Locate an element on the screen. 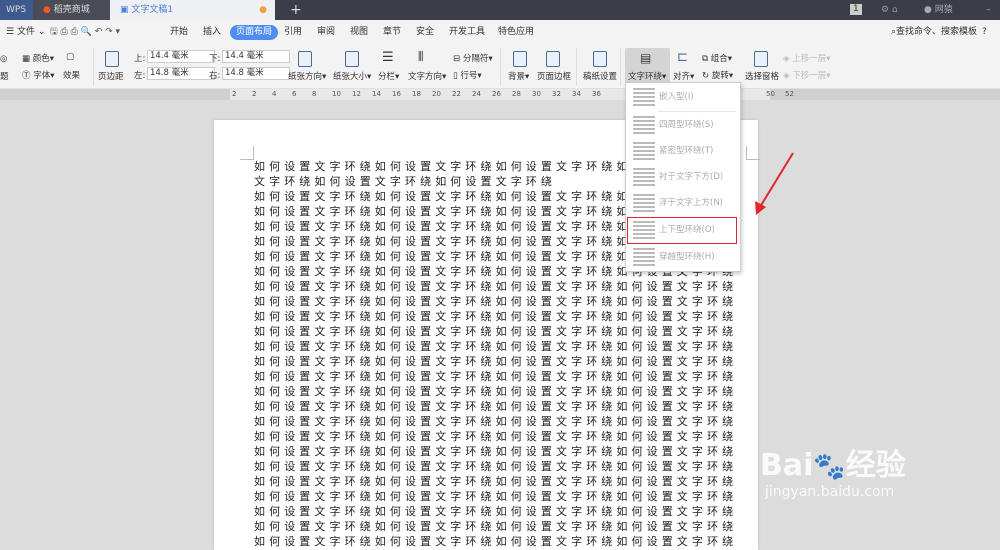  ruler-tick: 32 is located at coordinates (556, 94).